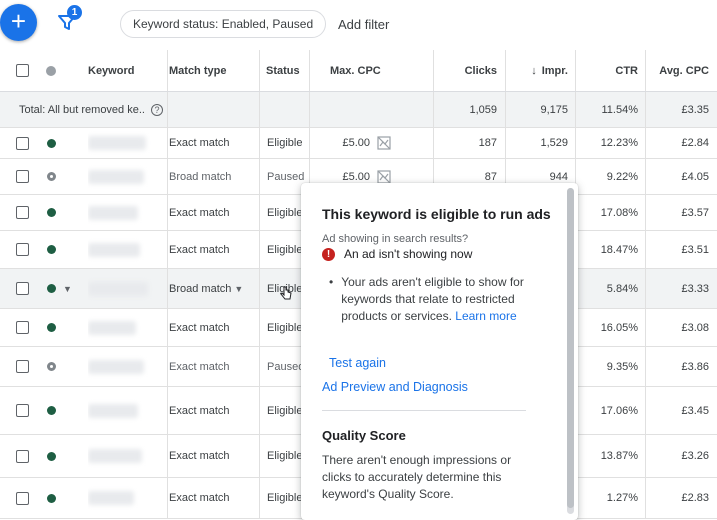 The width and height of the screenshot is (717, 520). What do you see at coordinates (157, 109) in the screenshot?
I see `help-icon: ?` at bounding box center [157, 109].